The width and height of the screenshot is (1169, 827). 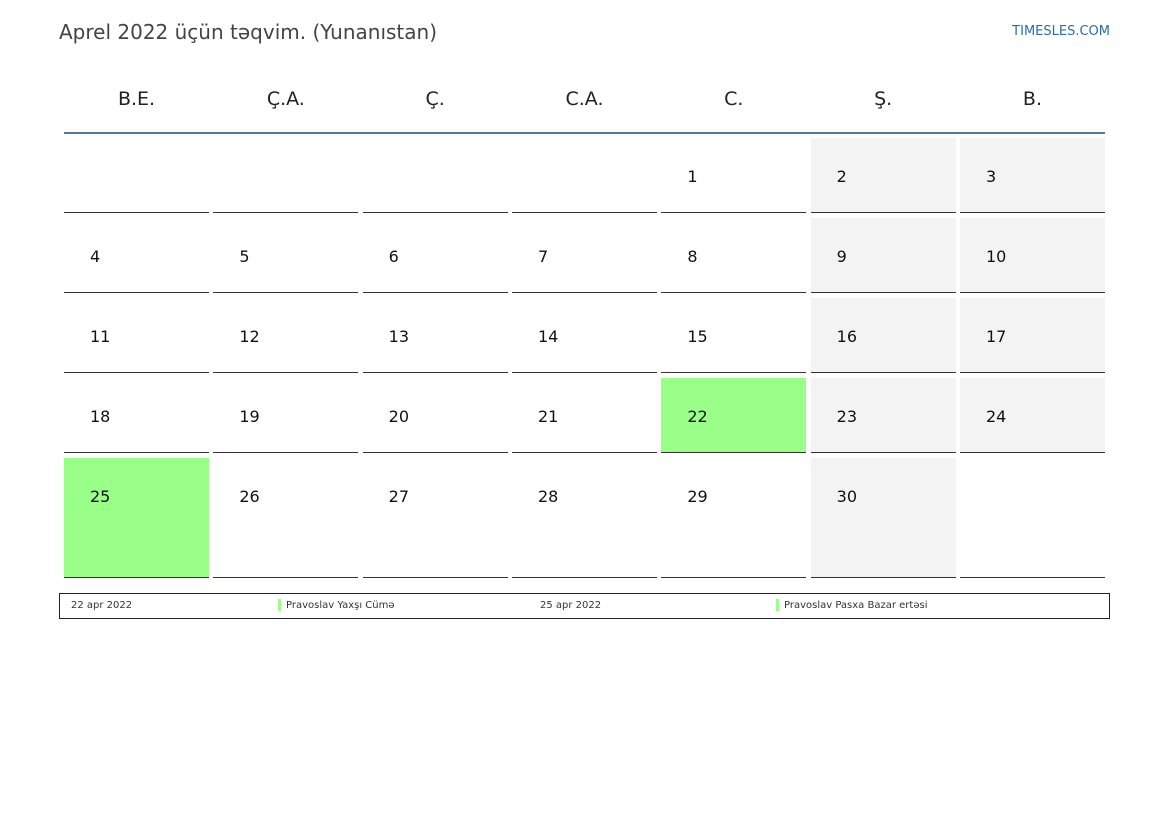 I want to click on calendar-week: 4 5 6 7 8 9 10, so click(x=584, y=255).